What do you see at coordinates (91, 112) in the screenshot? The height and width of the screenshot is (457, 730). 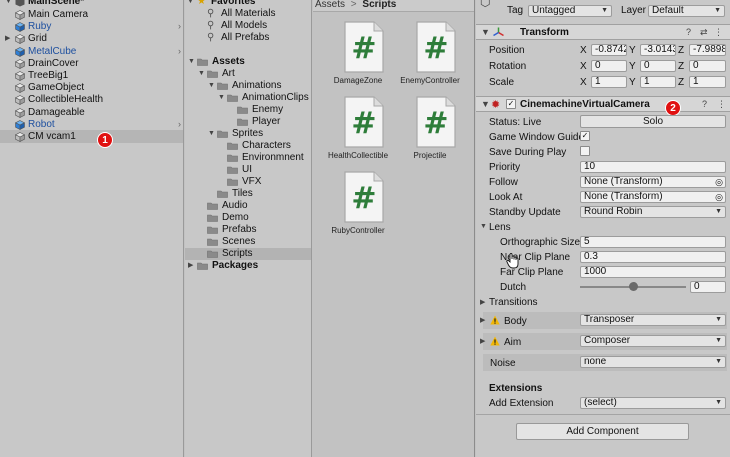 I see `hierarchy-item: Damageable` at bounding box center [91, 112].